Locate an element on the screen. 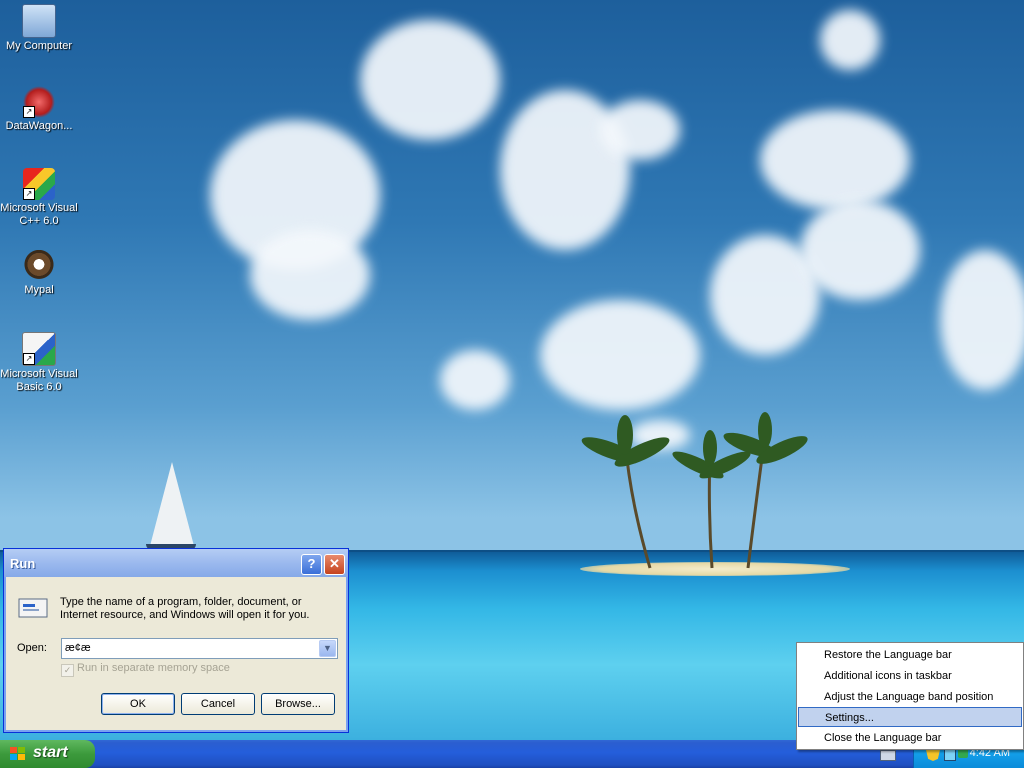 The height and width of the screenshot is (768, 1024). checkbox-label: Run in separate memory space is located at coordinates (153, 668).